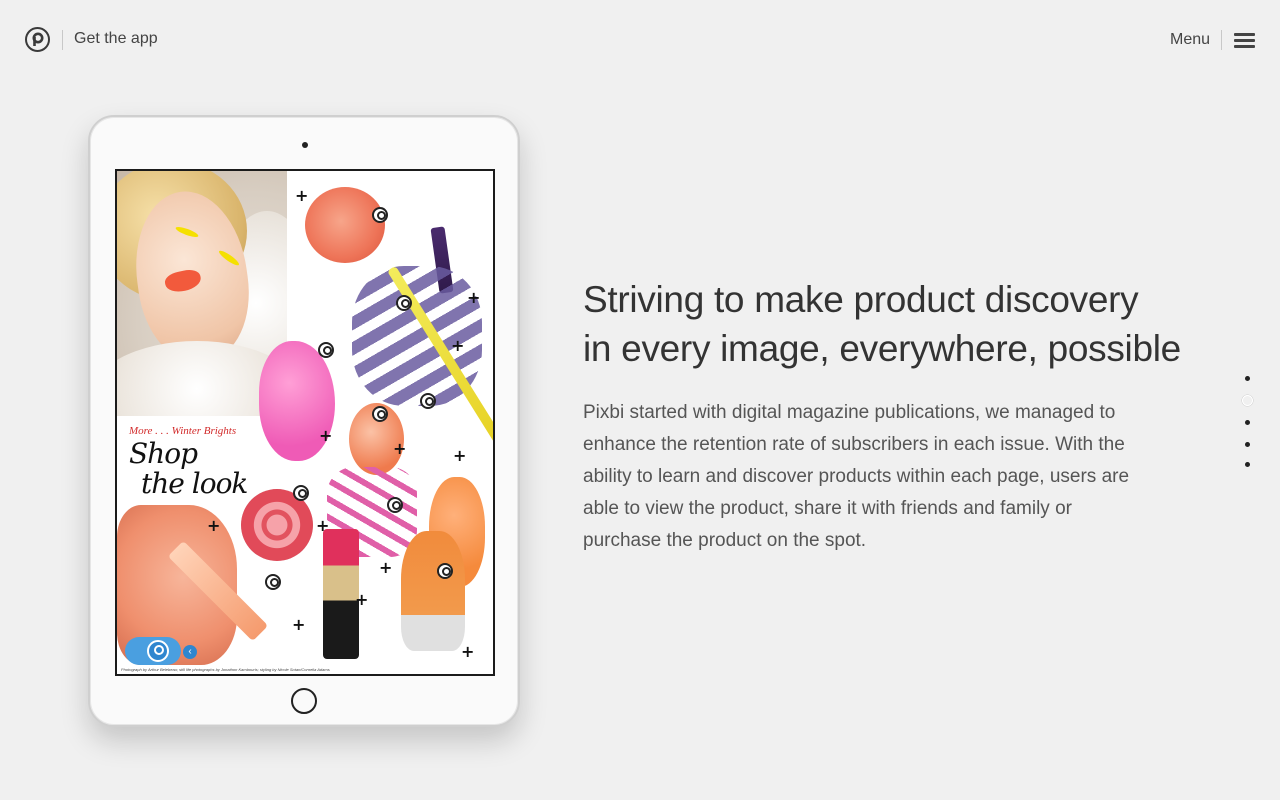 The image size is (1280, 800). I want to click on magazine-title: Shop the look, so click(188, 468).